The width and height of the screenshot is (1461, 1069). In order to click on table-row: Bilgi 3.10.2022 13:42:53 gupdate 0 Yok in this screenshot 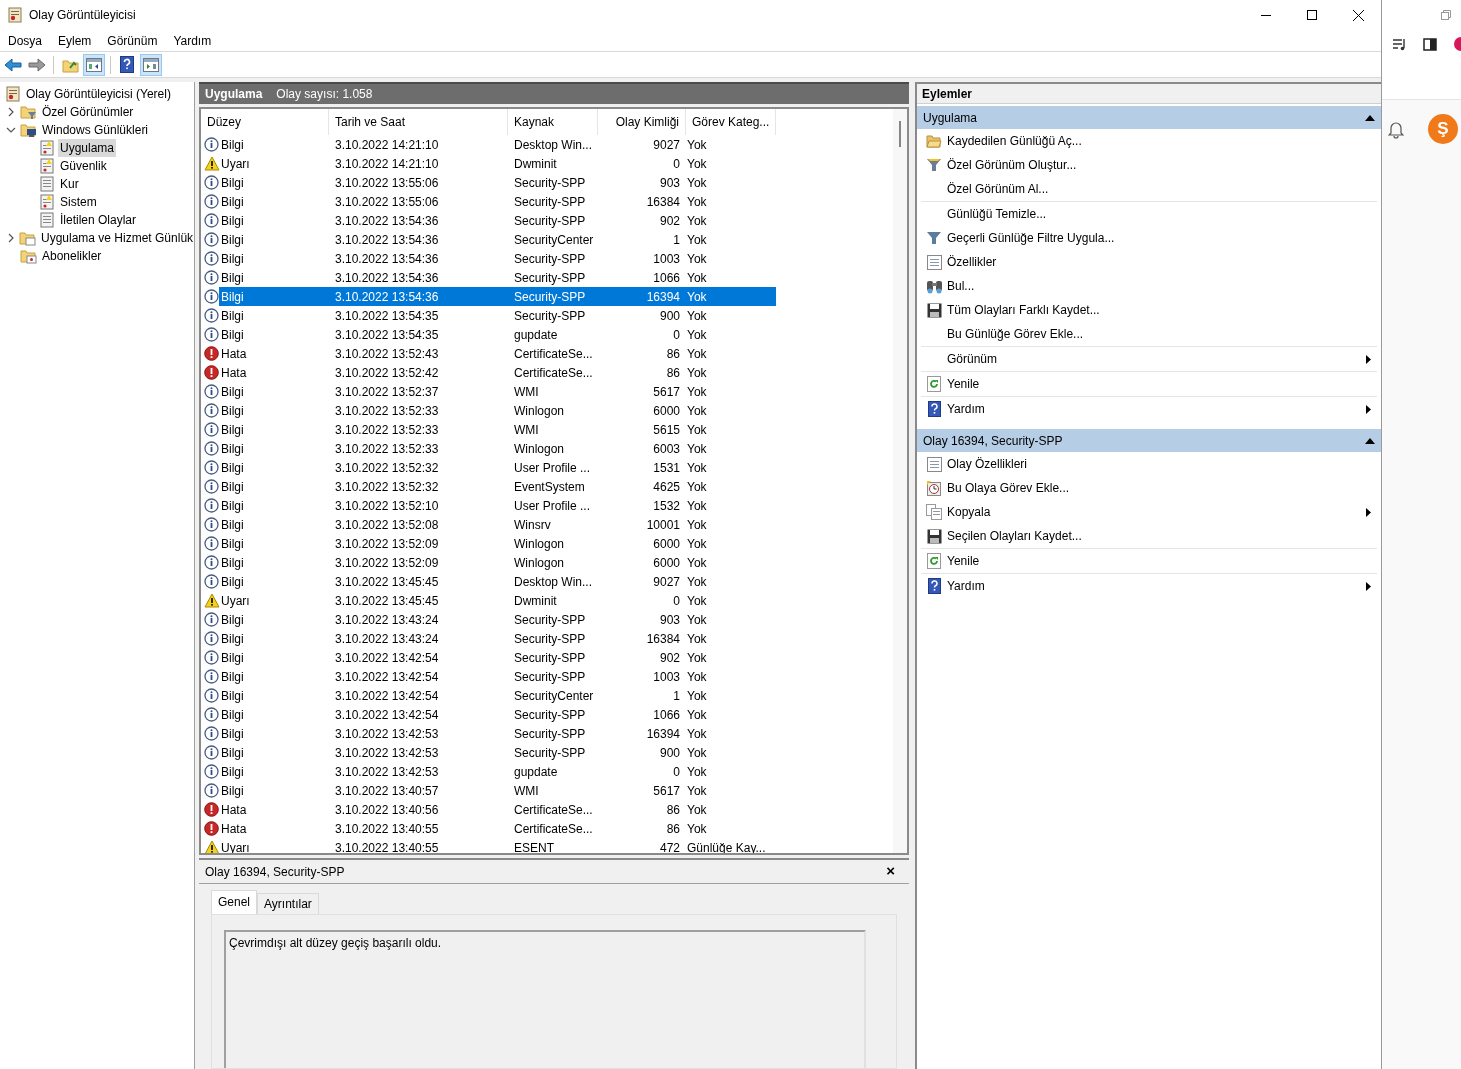, I will do `click(497, 771)`.